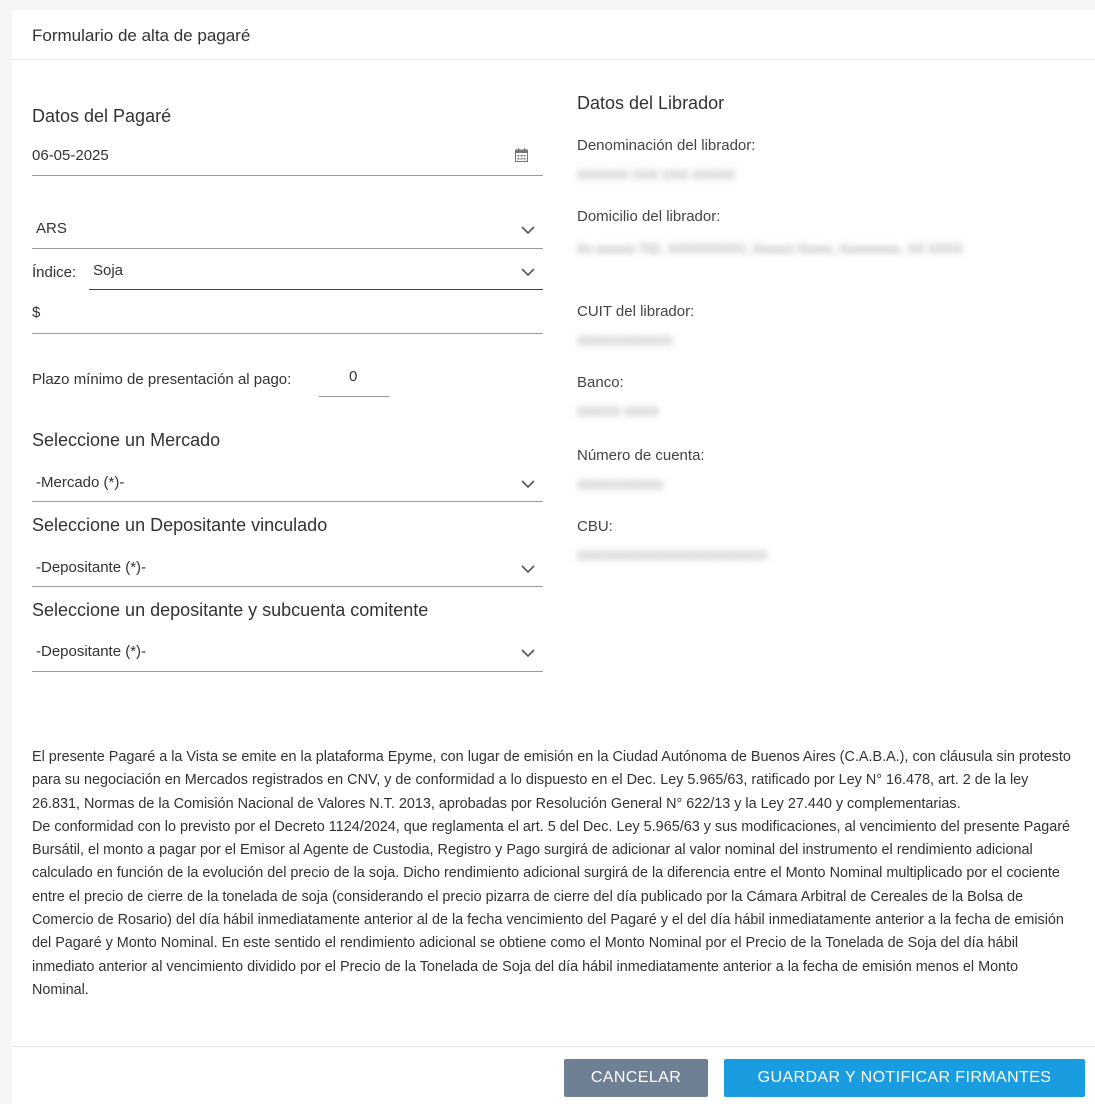  Describe the element at coordinates (636, 1078) in the screenshot. I see `cancel-button: CANCELAR` at that location.